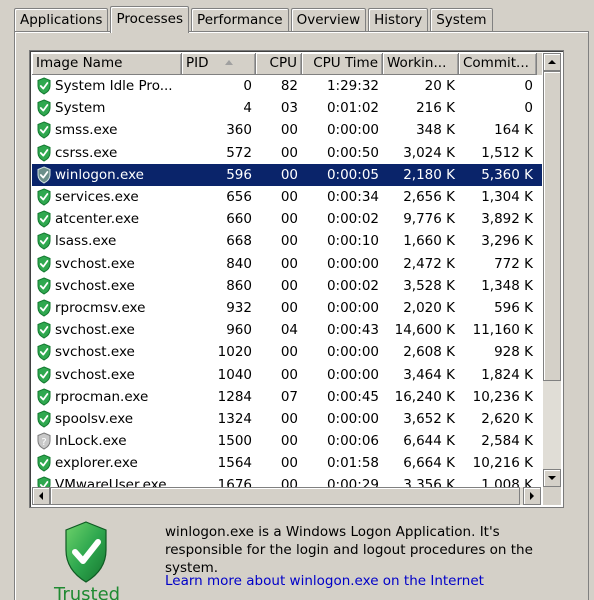 Image resolution: width=594 pixels, height=600 pixels. I want to click on process-pid: 360, so click(239, 130).